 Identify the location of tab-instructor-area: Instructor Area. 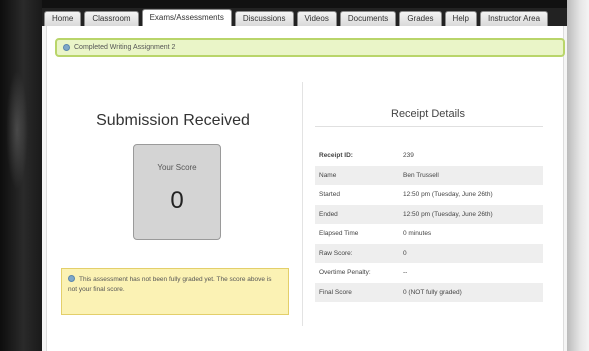
(514, 18).